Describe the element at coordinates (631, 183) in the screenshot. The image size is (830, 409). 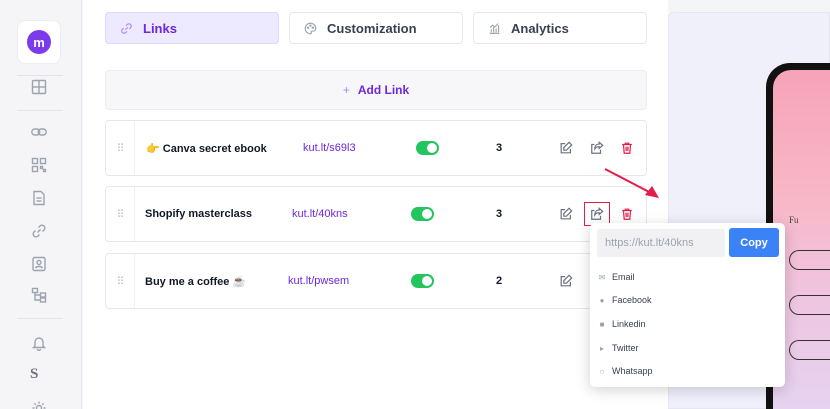
I see `annotation-arrow-icon` at that location.